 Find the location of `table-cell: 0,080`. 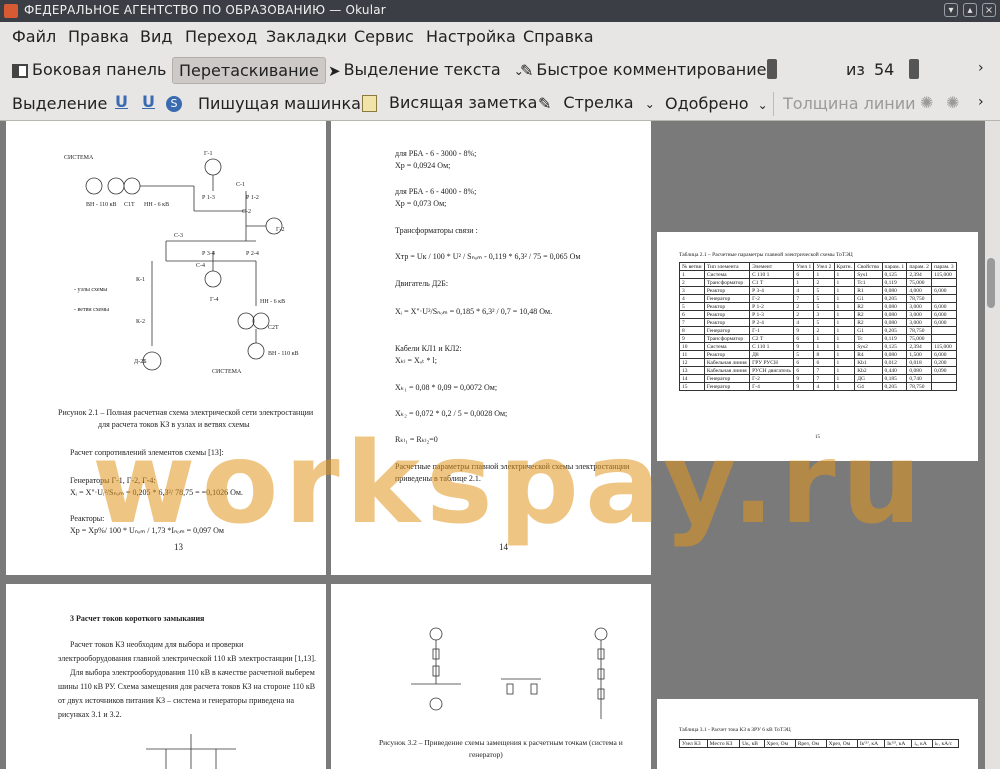

table-cell: 0,080 is located at coordinates (919, 370).